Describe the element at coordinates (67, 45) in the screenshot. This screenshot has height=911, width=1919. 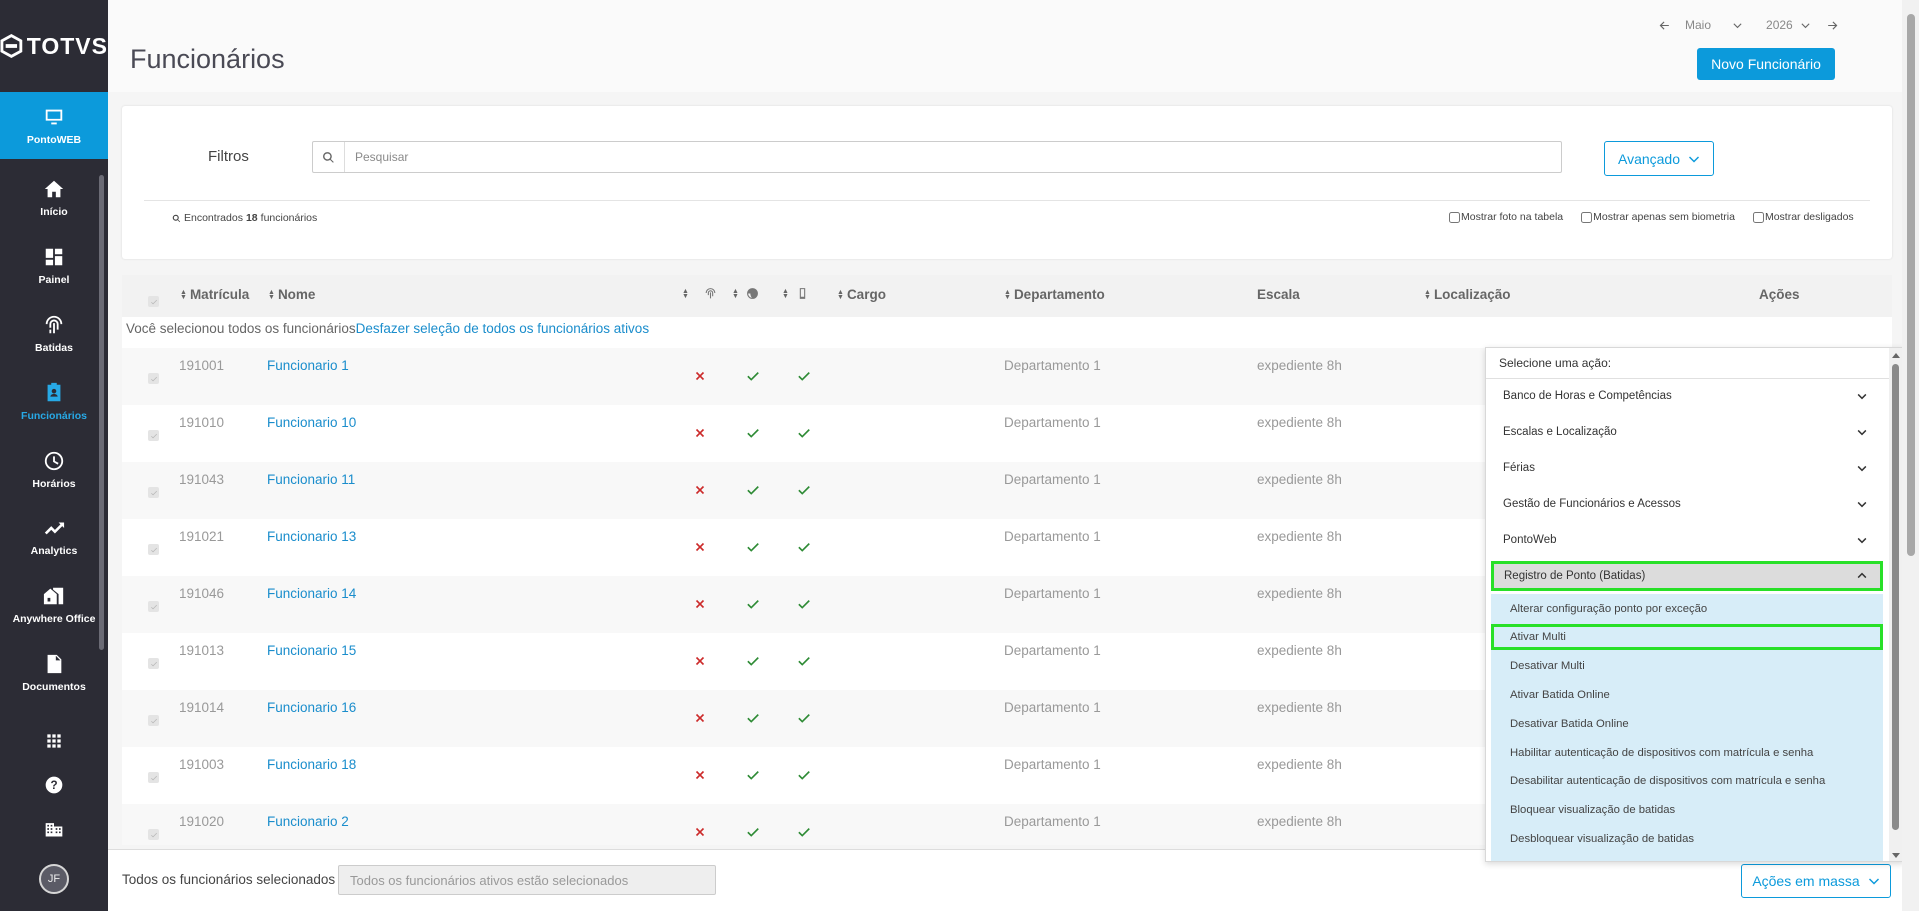
I see `logo-text: TOTVS` at that location.